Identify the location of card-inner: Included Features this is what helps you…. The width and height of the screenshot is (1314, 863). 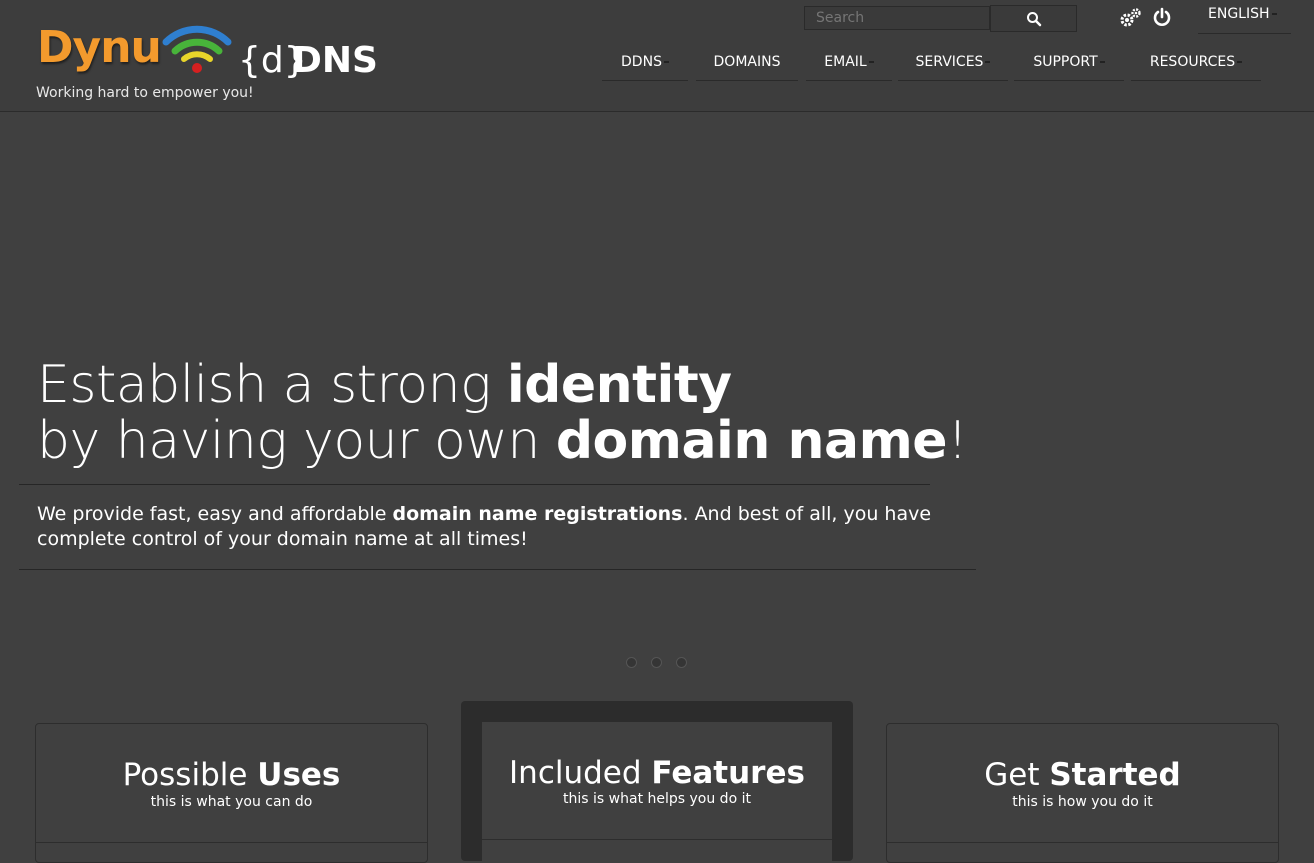
(657, 792).